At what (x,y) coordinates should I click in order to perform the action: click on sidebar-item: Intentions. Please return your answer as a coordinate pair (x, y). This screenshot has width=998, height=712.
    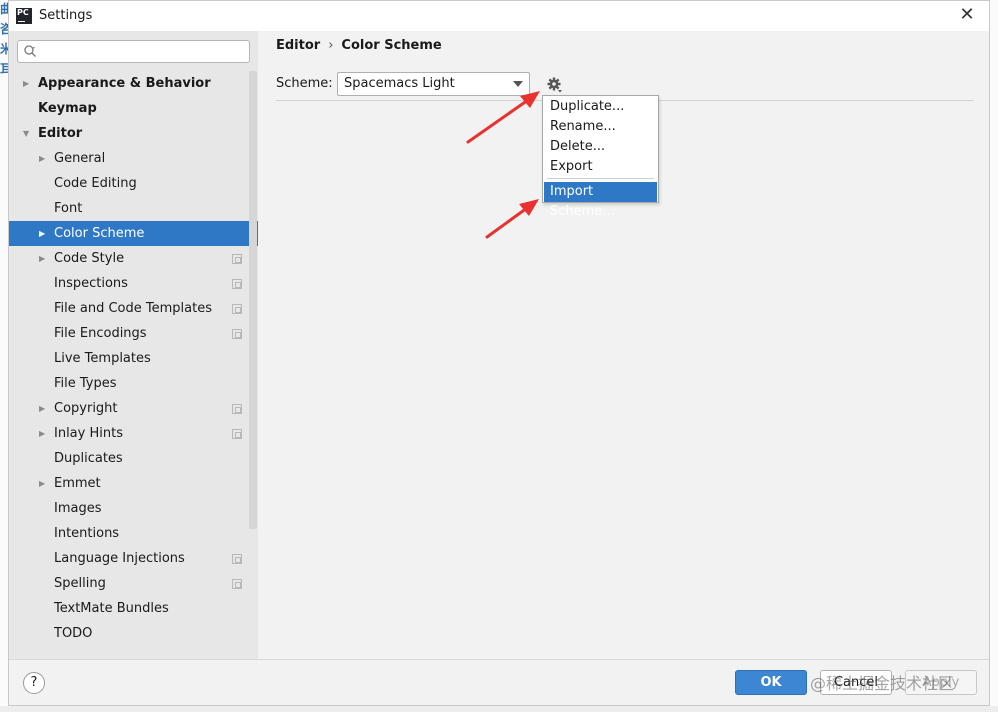
    Looking at the image, I should click on (133, 533).